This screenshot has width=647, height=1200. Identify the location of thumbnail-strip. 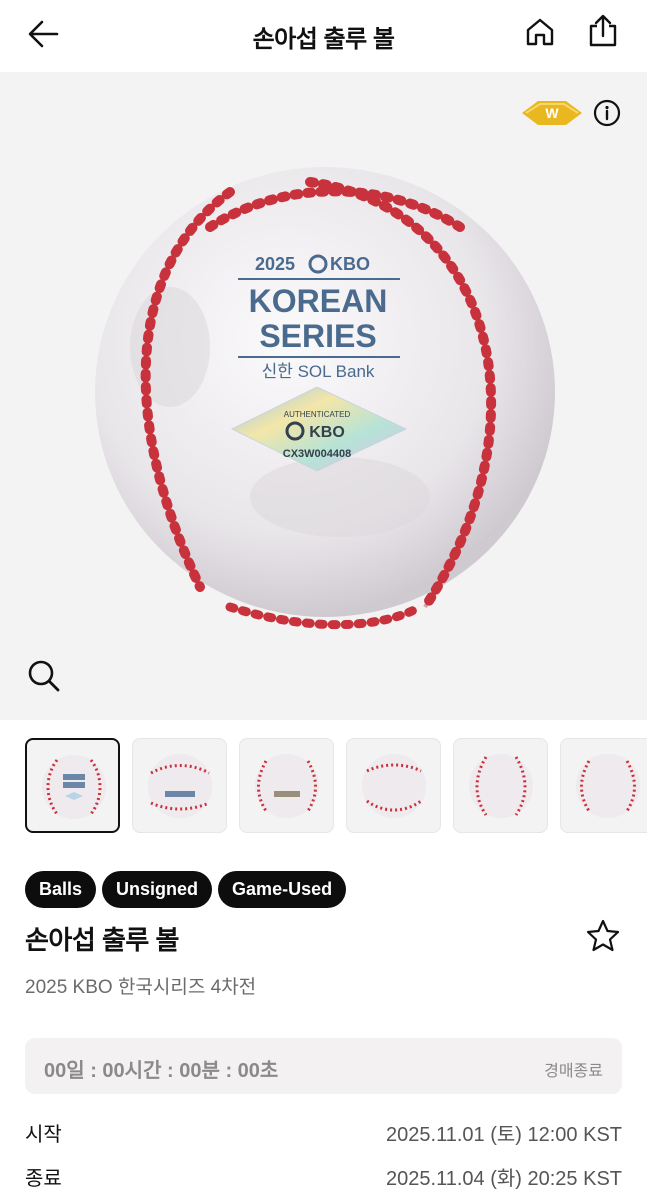
(323, 786).